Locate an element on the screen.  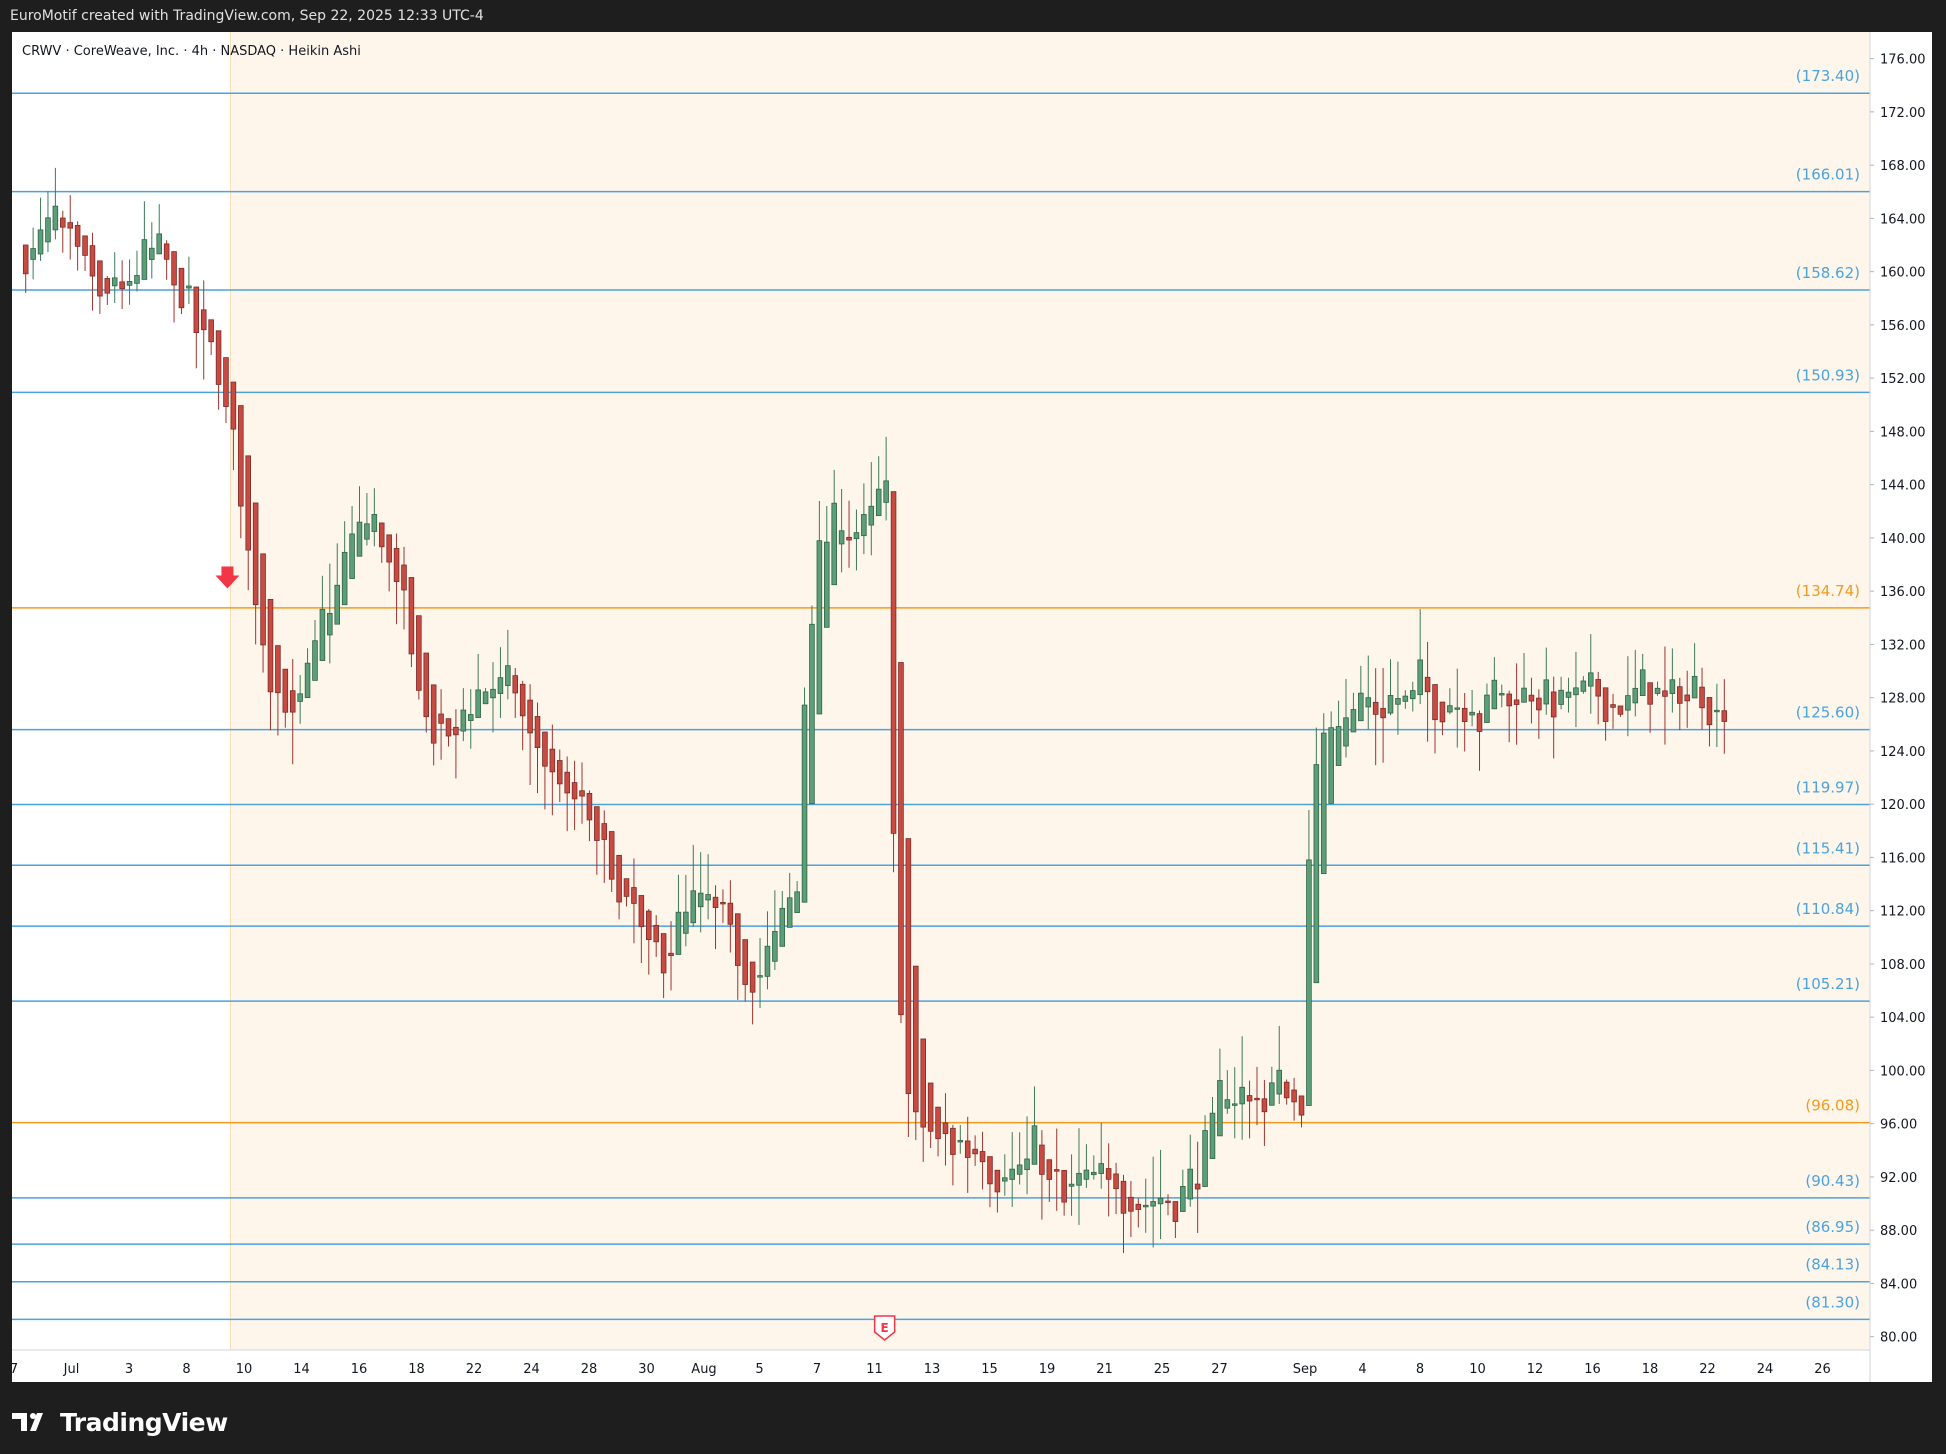
y-tick-label-5: 156.00 is located at coordinates (1903, 326).